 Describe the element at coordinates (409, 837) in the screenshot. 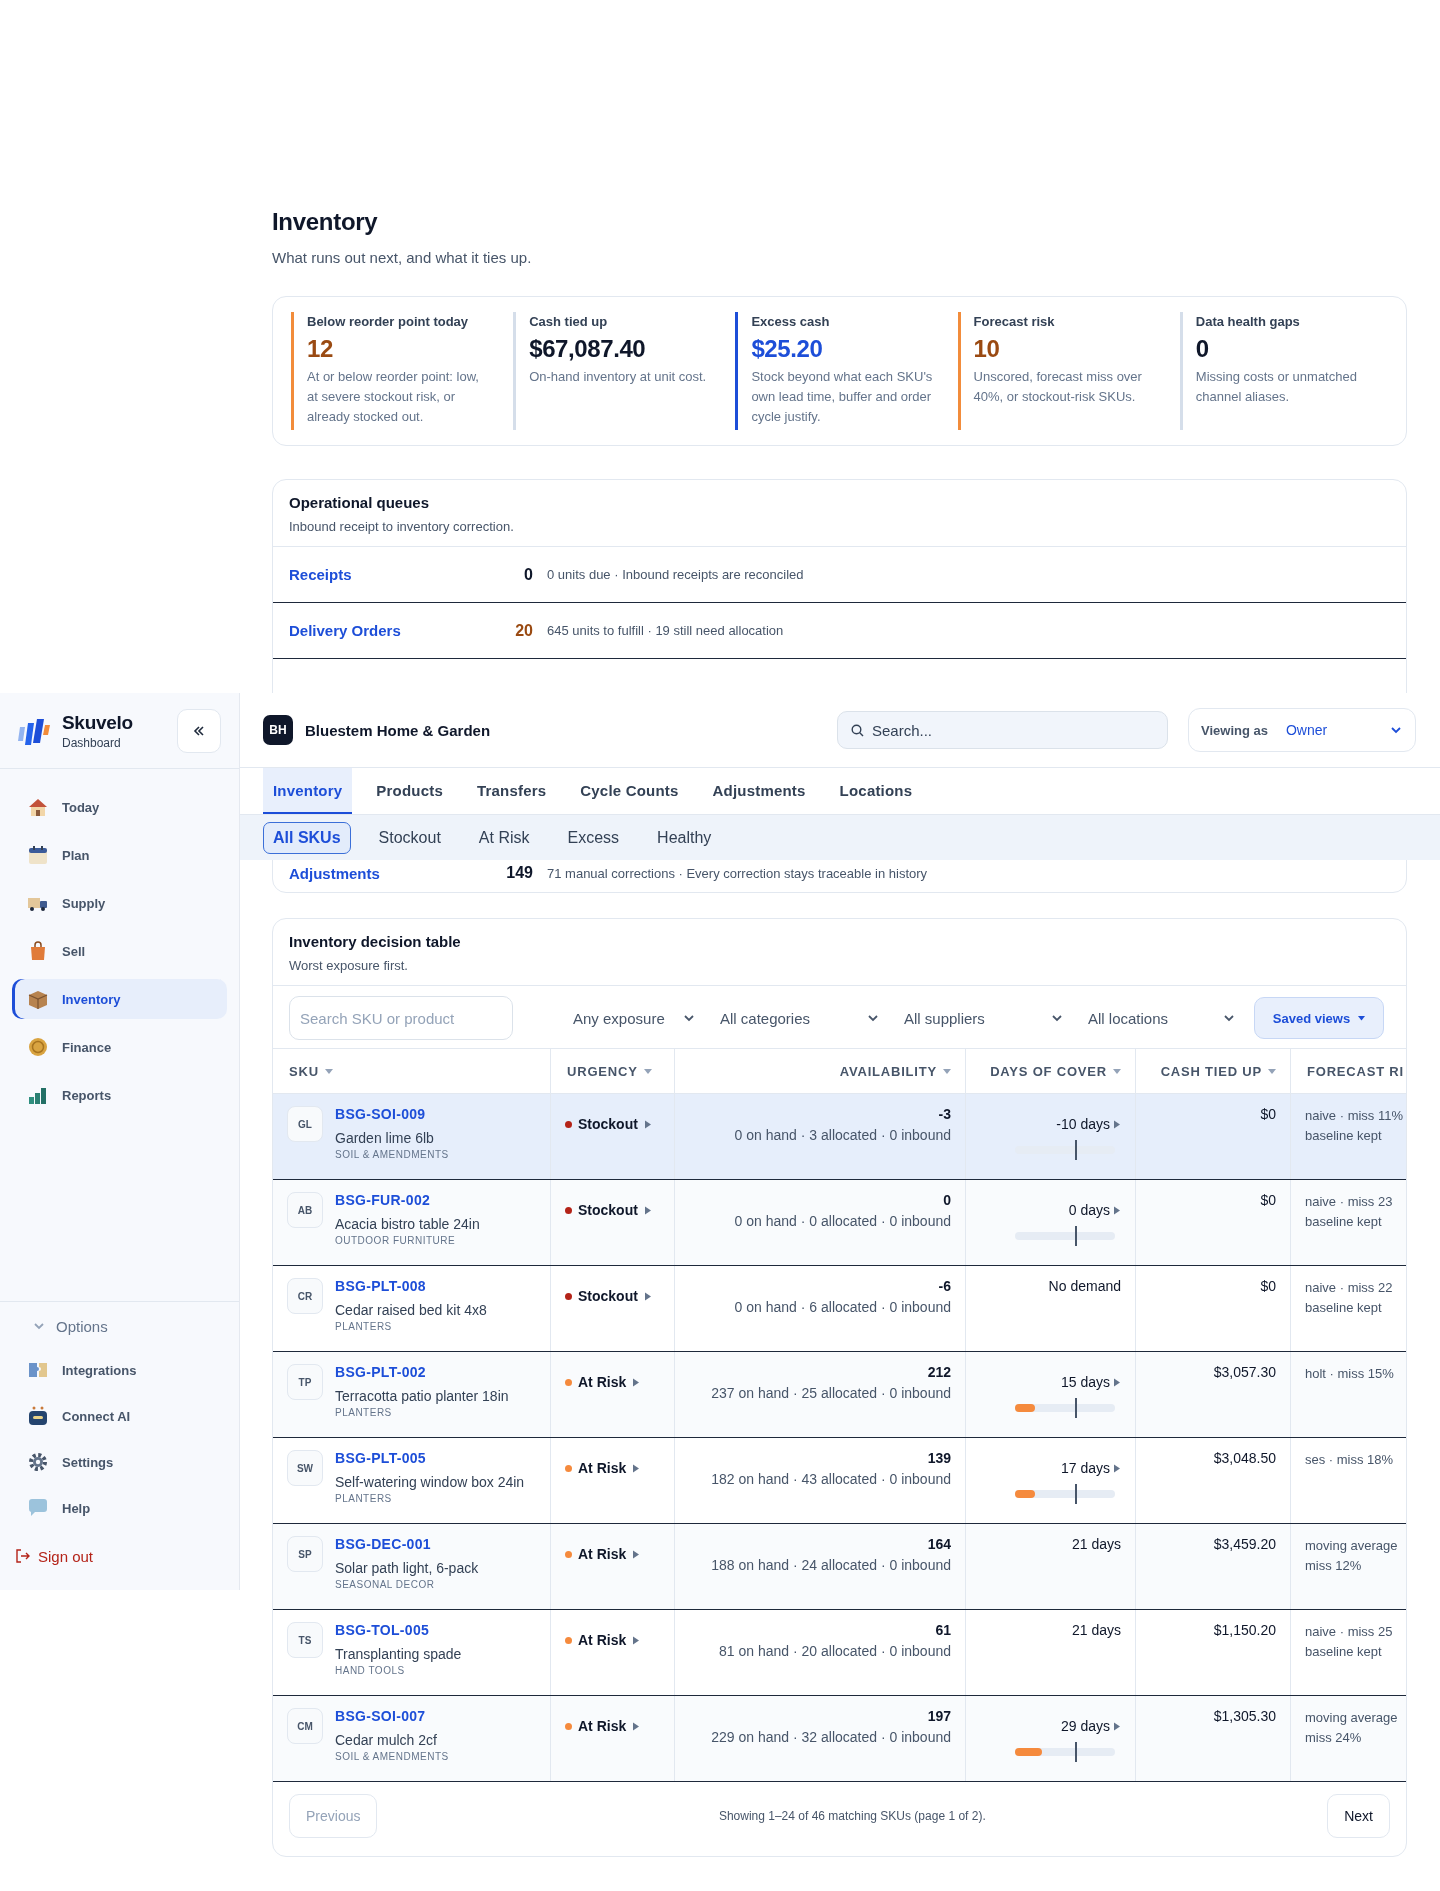

I see `filter-tab: Stockout` at that location.